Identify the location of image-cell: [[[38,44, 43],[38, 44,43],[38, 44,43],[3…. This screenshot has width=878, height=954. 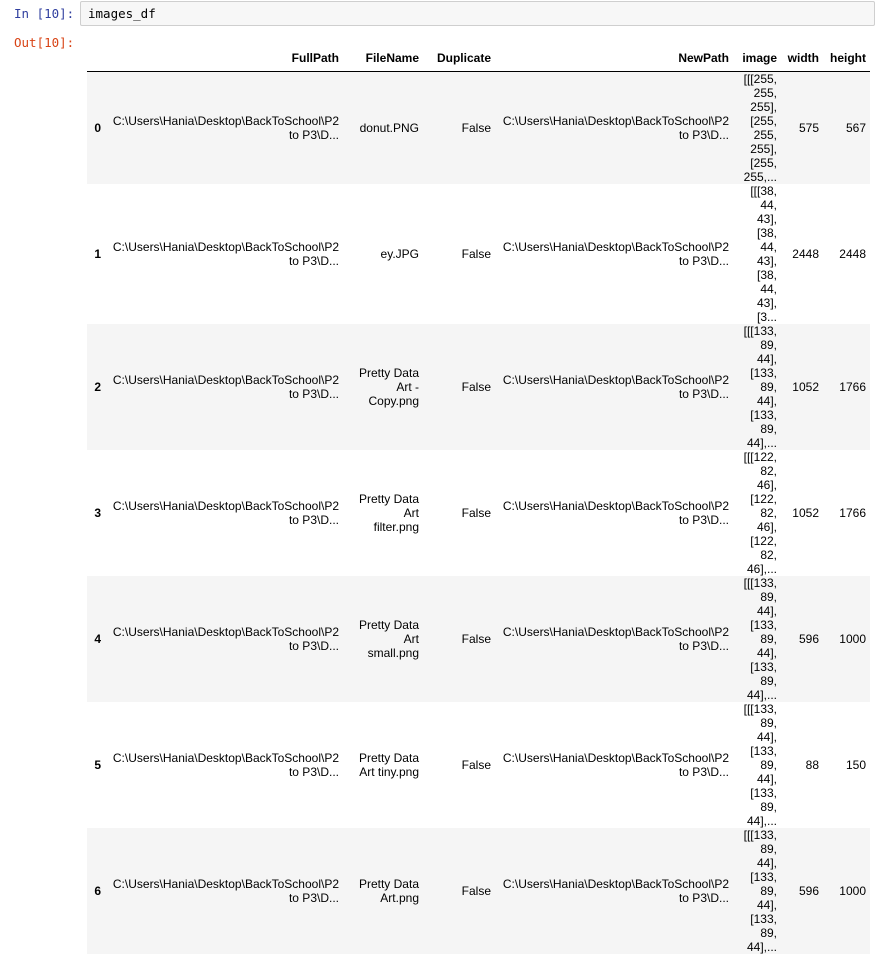
(757, 254).